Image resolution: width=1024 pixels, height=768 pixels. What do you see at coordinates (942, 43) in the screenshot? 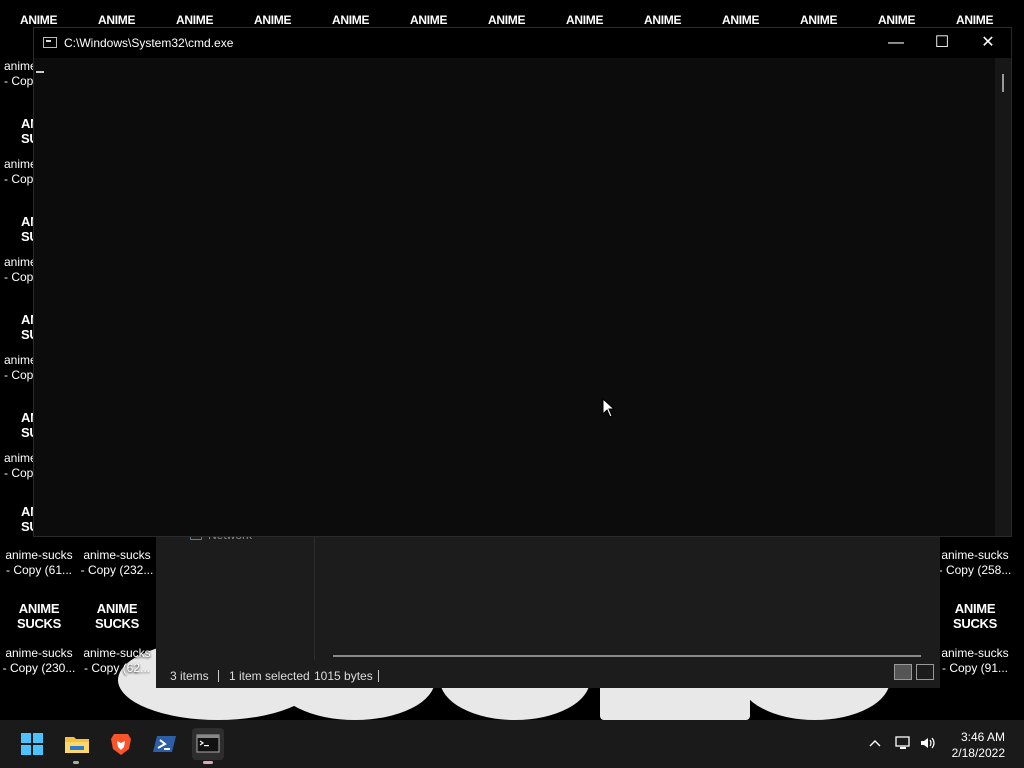
I see `maximize-button: ☐` at bounding box center [942, 43].